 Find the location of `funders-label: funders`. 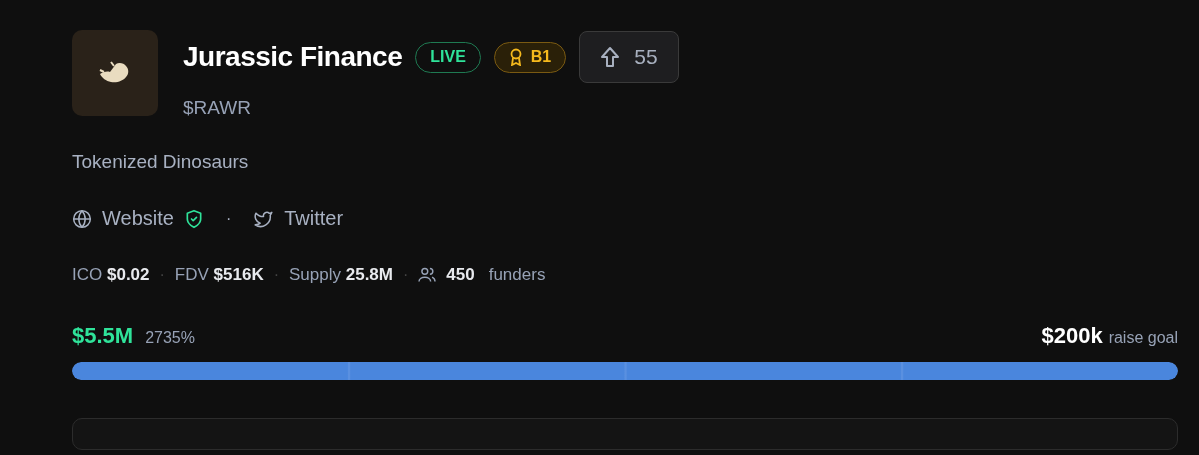

funders-label: funders is located at coordinates (517, 275).